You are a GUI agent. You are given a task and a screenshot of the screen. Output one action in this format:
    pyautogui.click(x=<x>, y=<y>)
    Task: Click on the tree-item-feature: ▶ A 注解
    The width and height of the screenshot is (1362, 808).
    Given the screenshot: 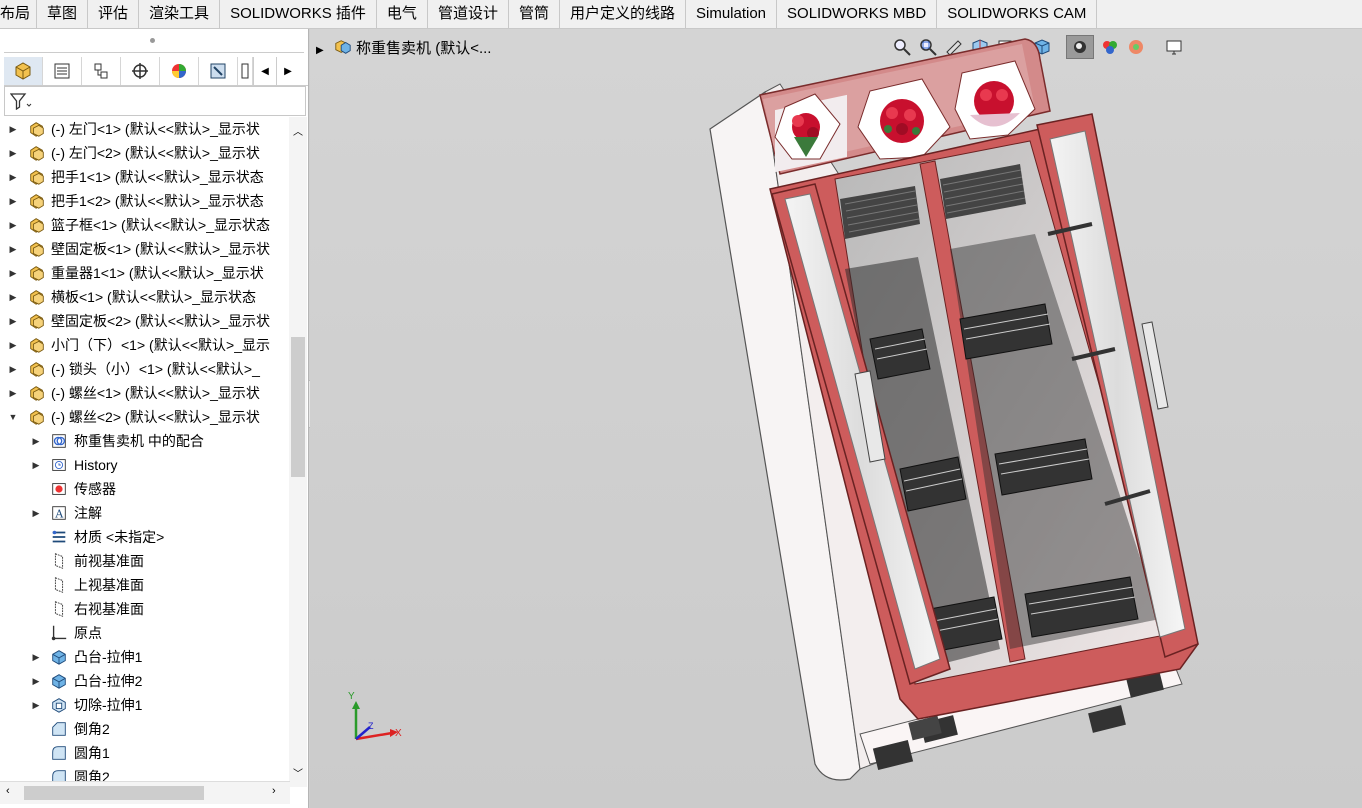 What is the action you would take?
    pyautogui.click(x=144, y=513)
    